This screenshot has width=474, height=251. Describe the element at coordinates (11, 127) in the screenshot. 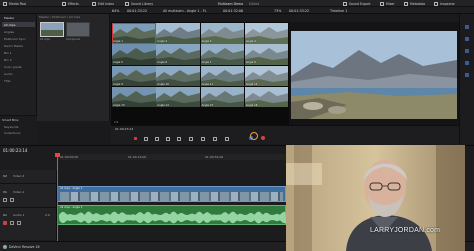

I see `smart-bin-keywords: Keywords` at that location.